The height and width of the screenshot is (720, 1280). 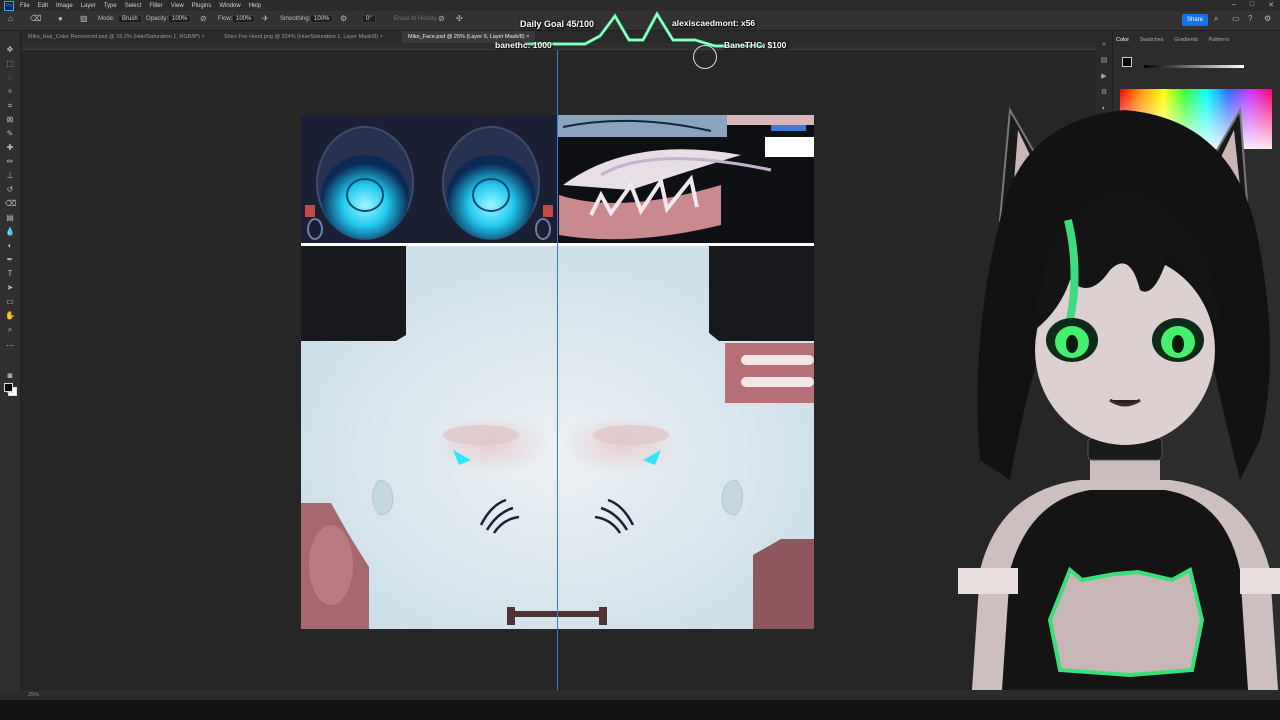 I want to click on eraser-tool-icon: ⌫, so click(x=35, y=18).